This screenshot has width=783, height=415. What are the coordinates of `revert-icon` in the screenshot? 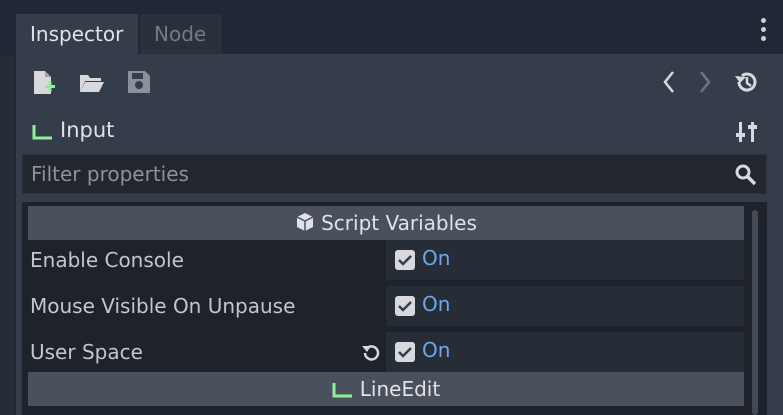 It's located at (371, 355).